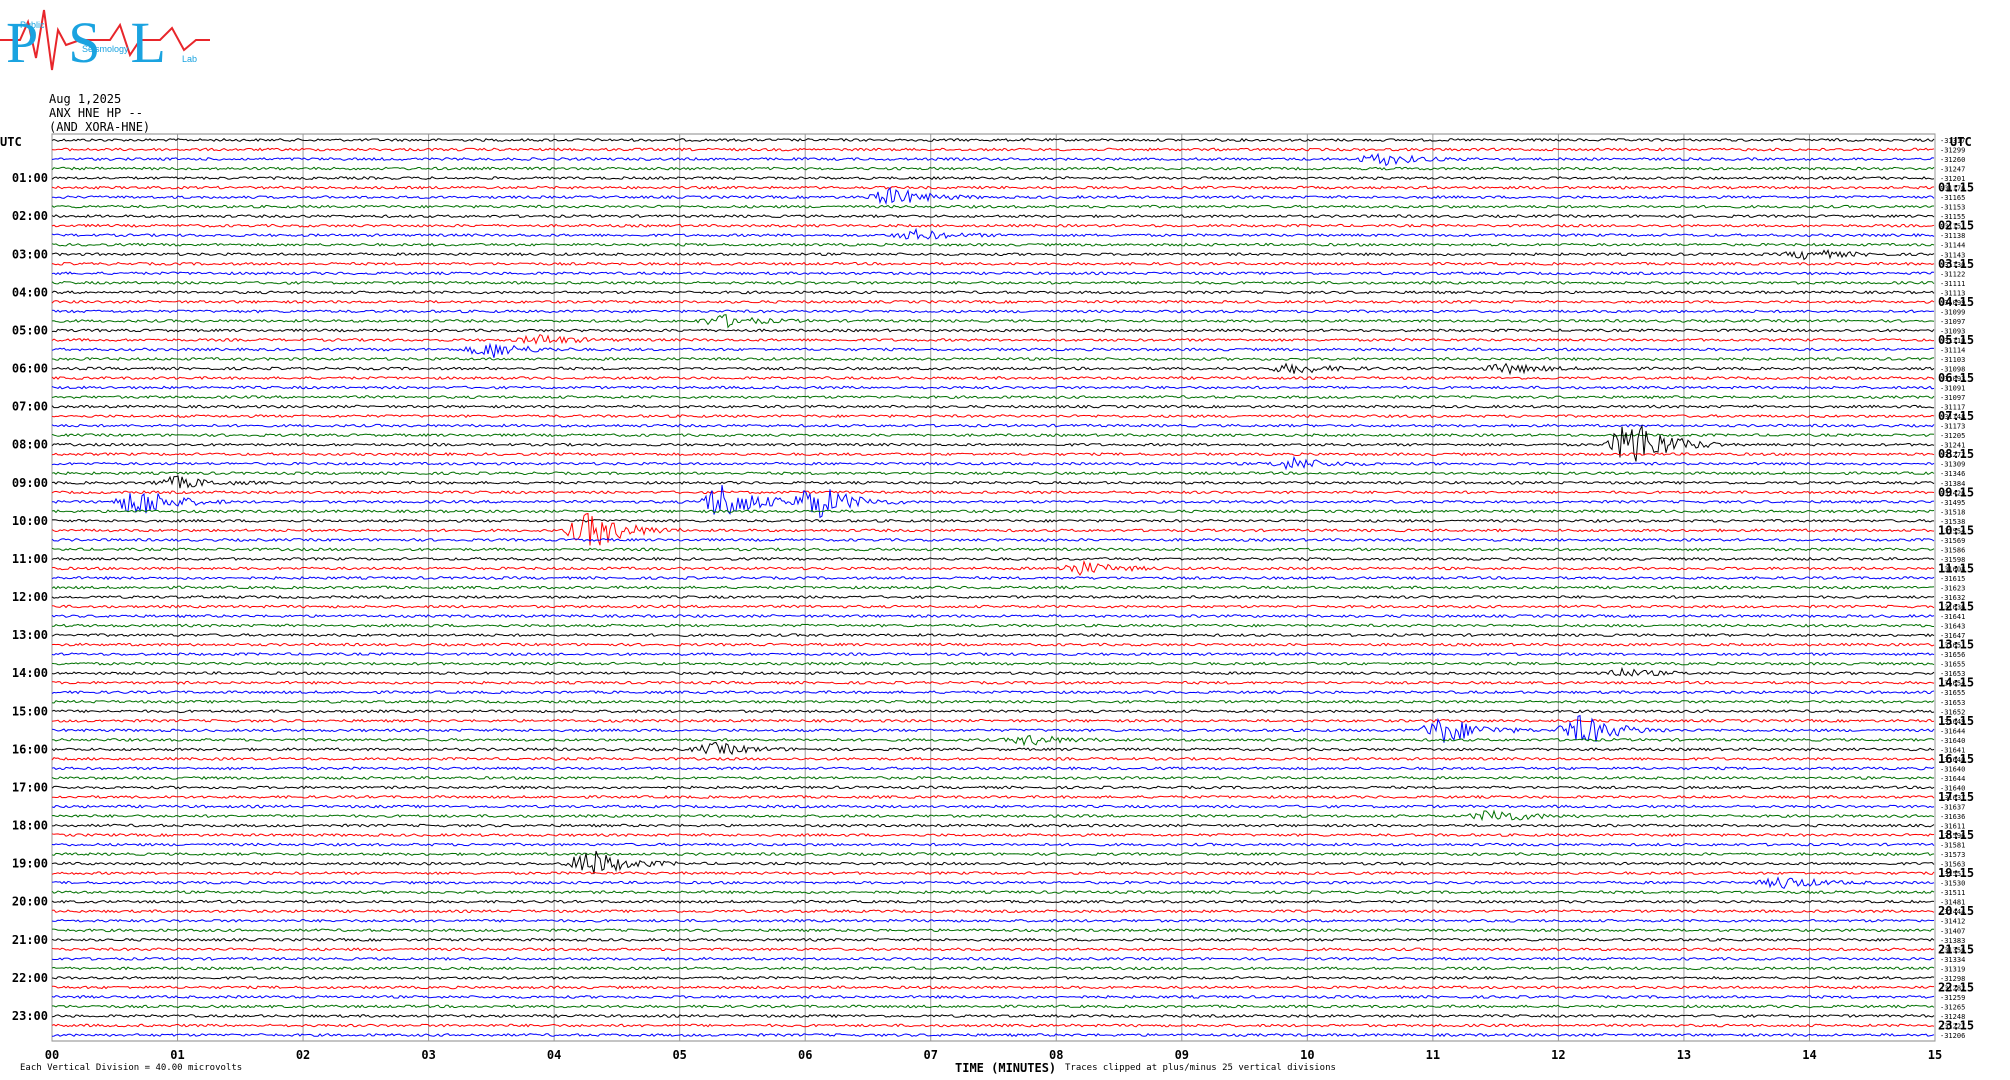 This screenshot has height=1080, width=2010. I want to click on trace-offset-label: -31138, so click(1952, 236).